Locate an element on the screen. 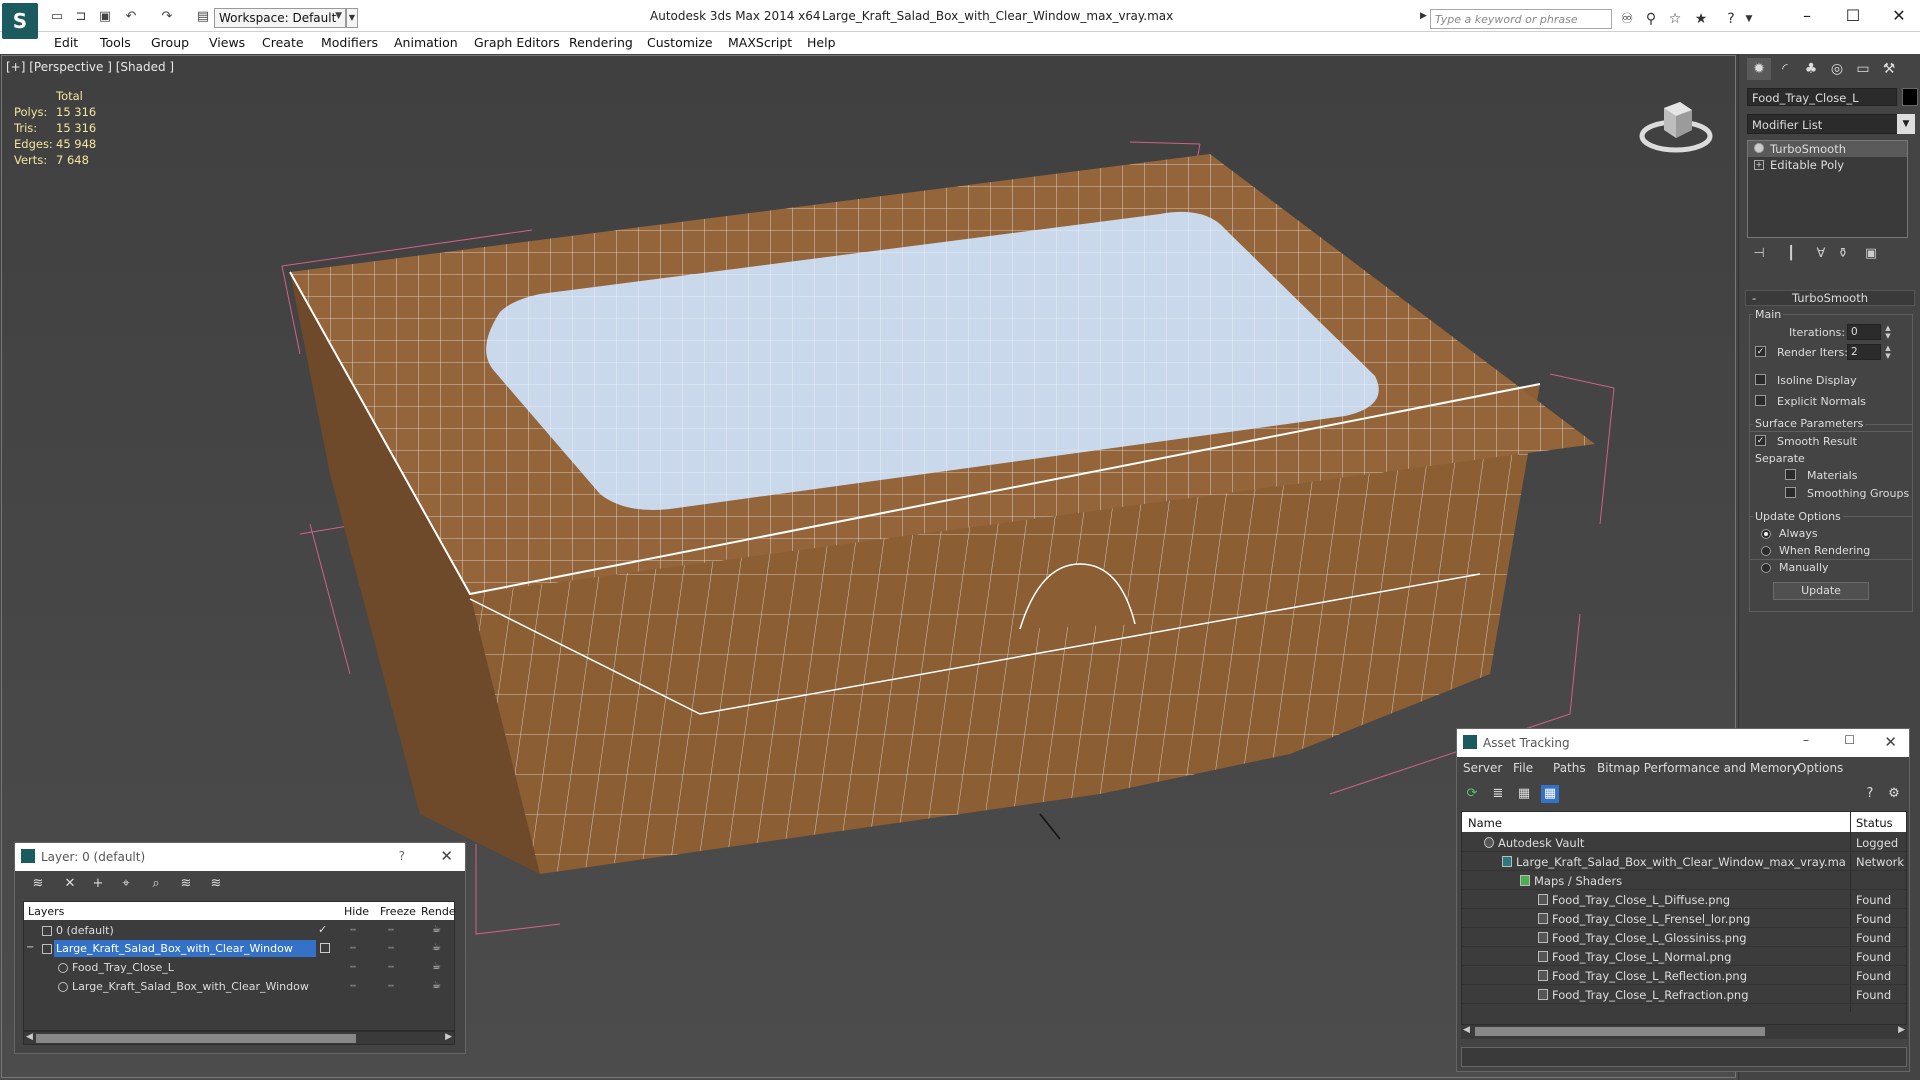  col-status: Status is located at coordinates (1874, 823).